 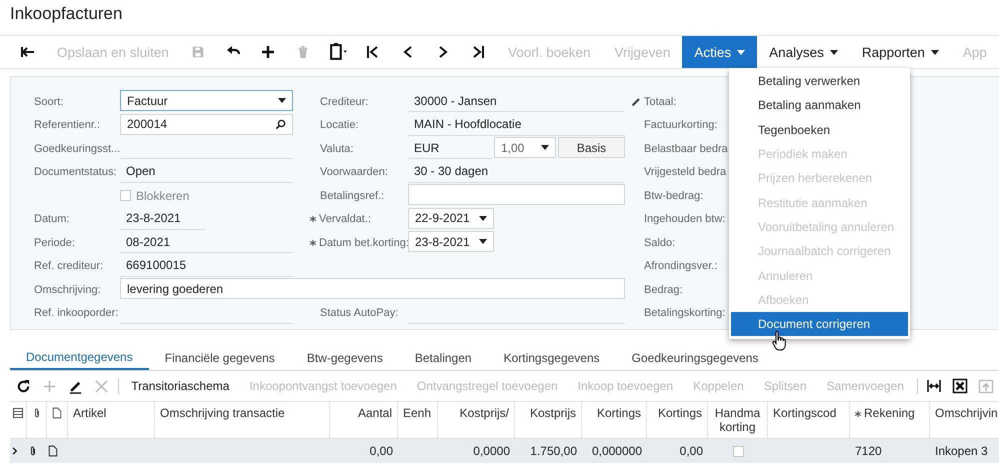 I want to click on field-label: Documentstatus:, so click(x=75, y=172).